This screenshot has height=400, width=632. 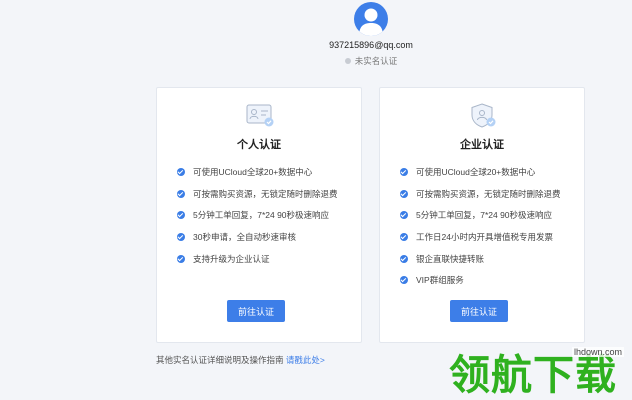 What do you see at coordinates (220, 360) in the screenshot?
I see `footer-note-text: 其他实名认证详细说明及操作指南` at bounding box center [220, 360].